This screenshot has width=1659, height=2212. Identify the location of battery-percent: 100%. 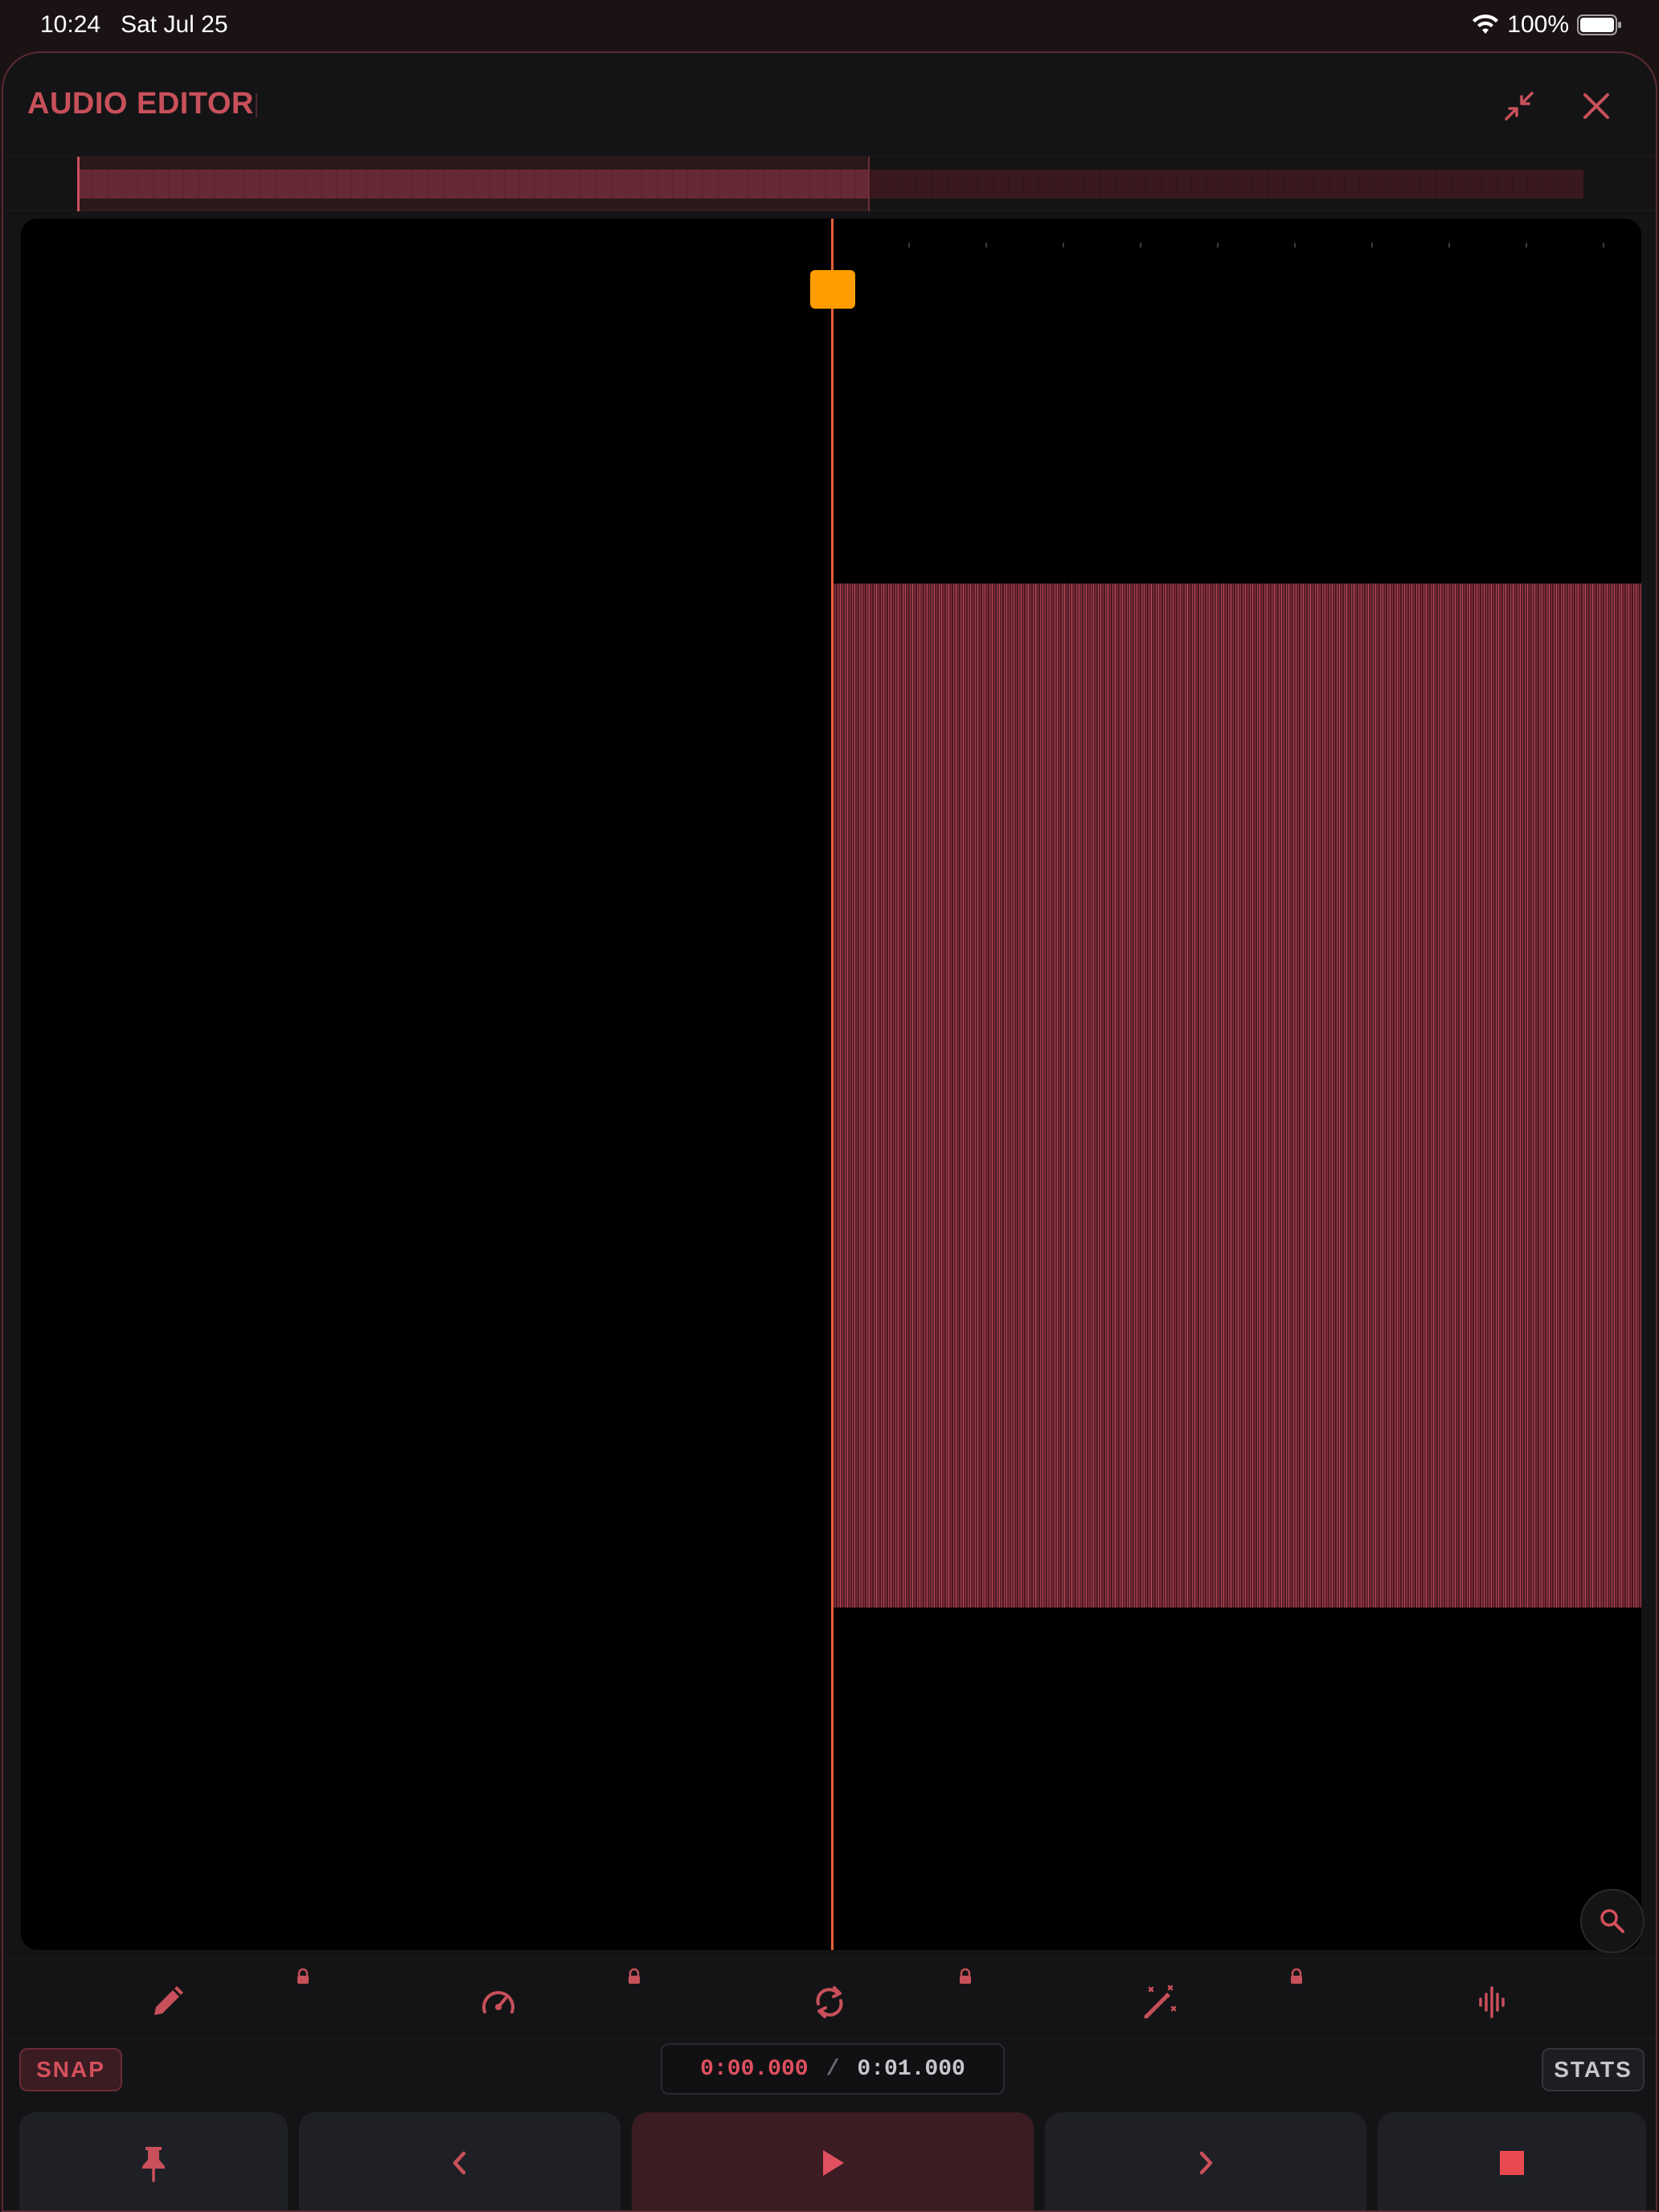
(1538, 24).